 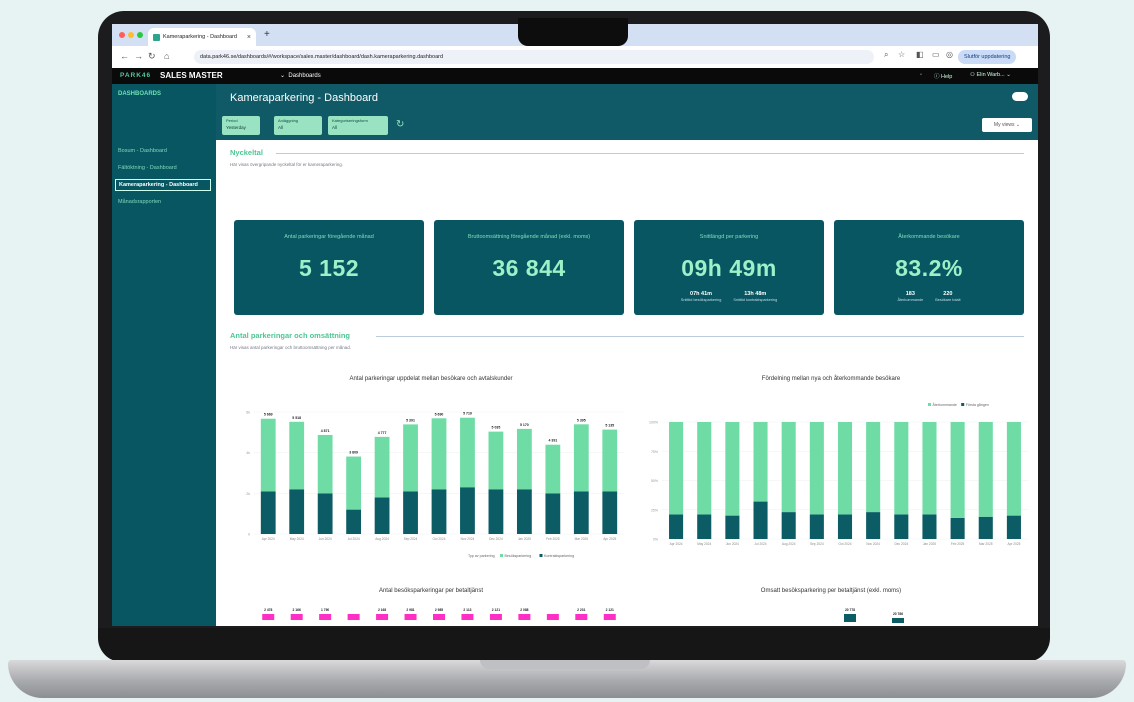 What do you see at coordinates (241, 125) in the screenshot?
I see `filter-period: Period Yesterday` at bounding box center [241, 125].